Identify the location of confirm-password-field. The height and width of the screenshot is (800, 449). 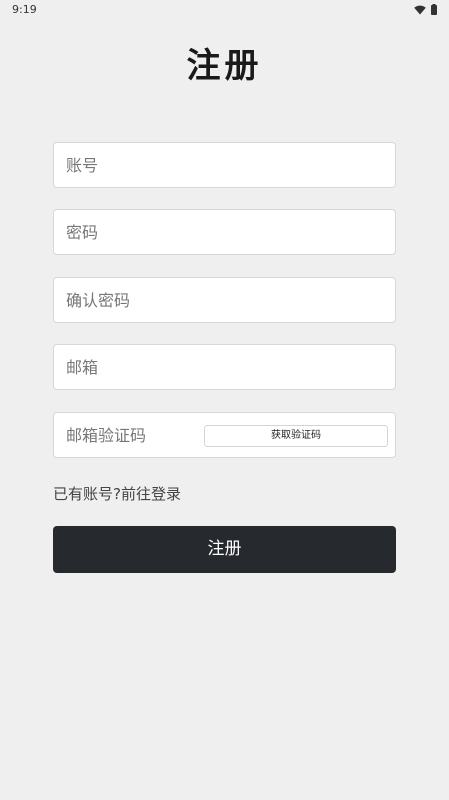
(224, 300).